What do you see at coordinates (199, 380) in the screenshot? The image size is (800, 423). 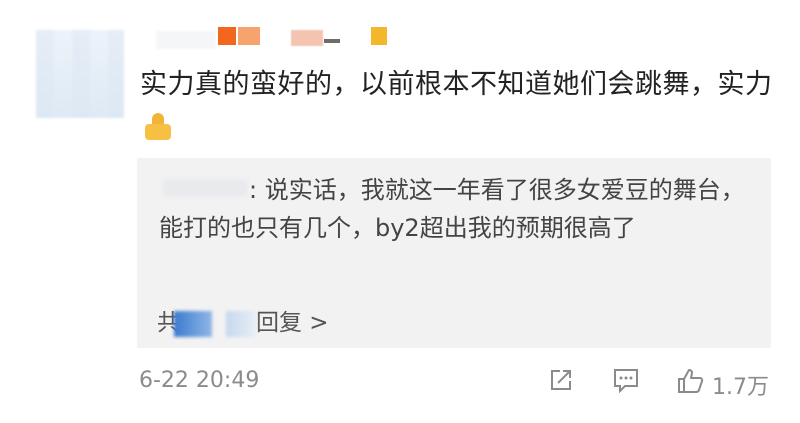 I see `comment-timestamp: 6-22 20:49` at bounding box center [199, 380].